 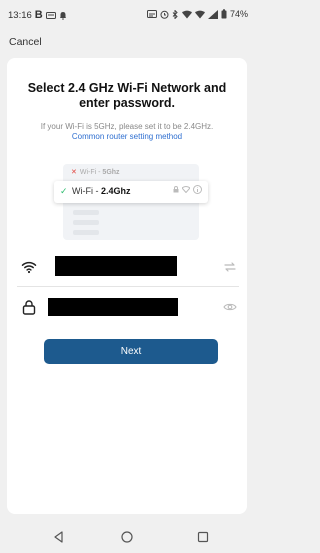 I want to click on lock-icon, so click(x=29, y=307).